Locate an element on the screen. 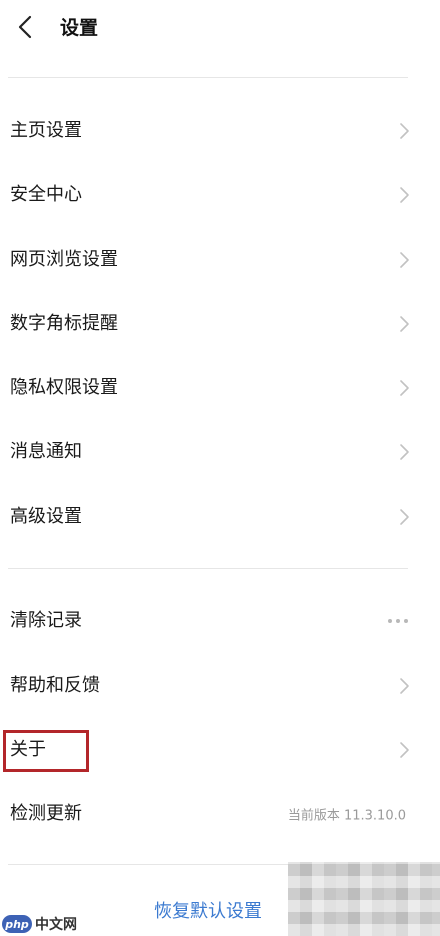 Image resolution: width=440 pixels, height=936 pixels. settings-item-badge-reminder: 数字角标提醒 is located at coordinates (220, 324).